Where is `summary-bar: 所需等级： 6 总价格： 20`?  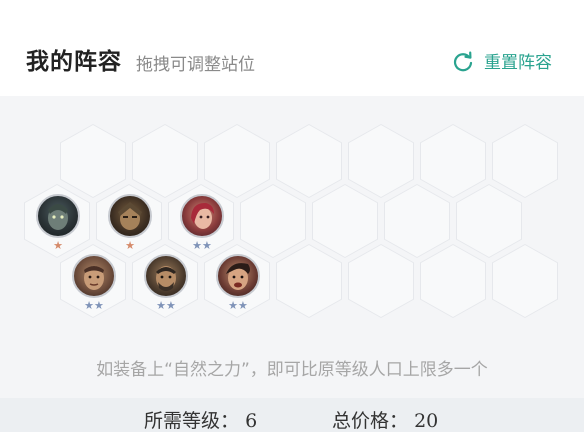
summary-bar: 所需等级： 6 总价格： 20 is located at coordinates (292, 415).